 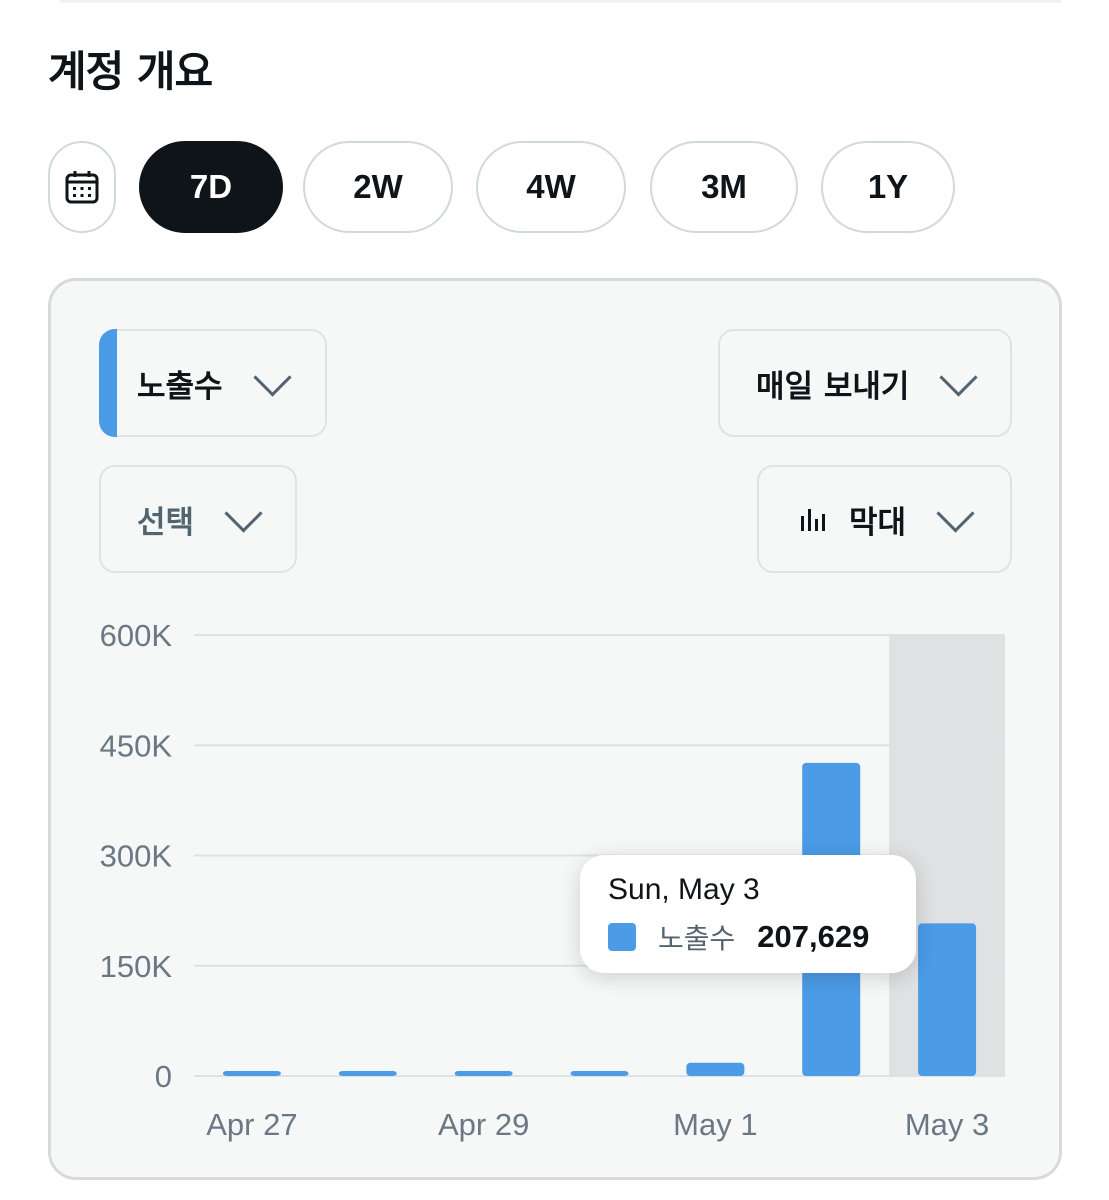 I want to click on tooltip-date: Sun, May 3, so click(x=684, y=889).